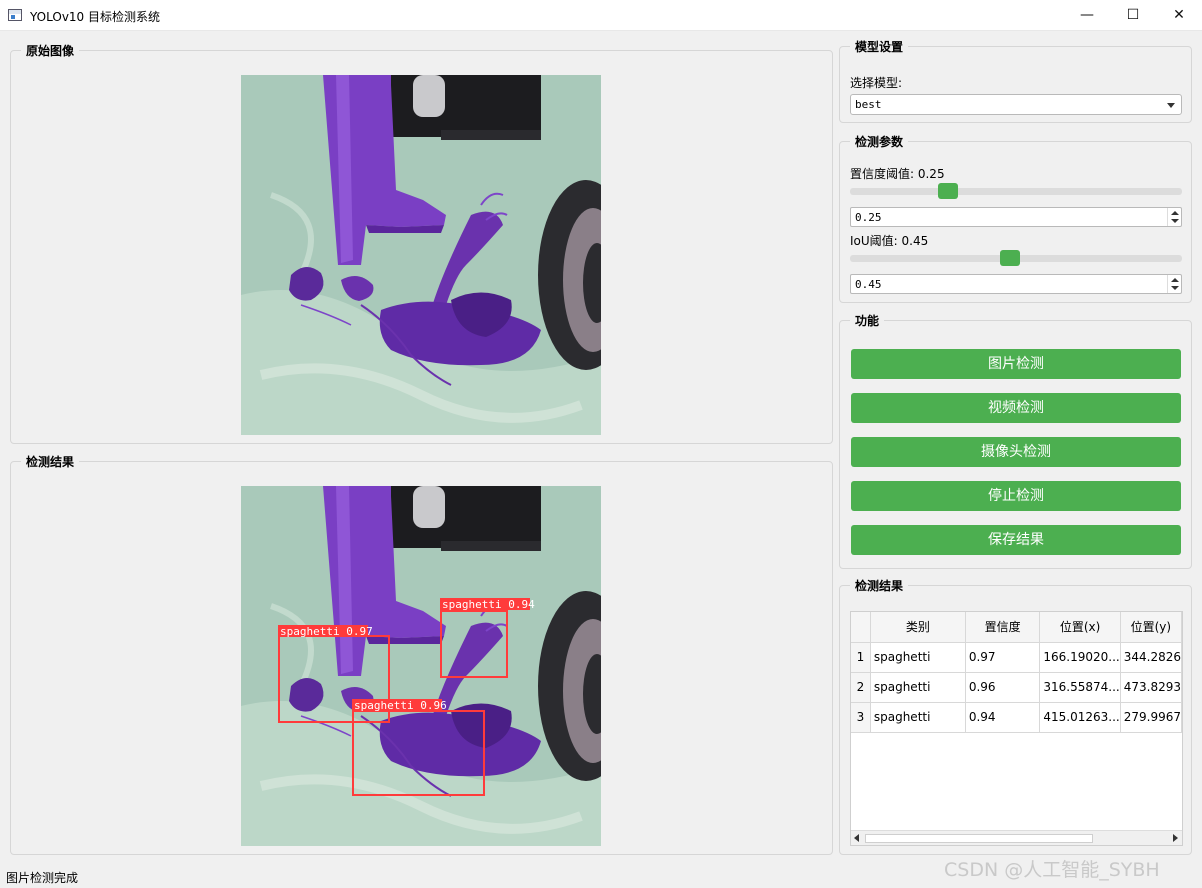 This screenshot has width=1202, height=888. What do you see at coordinates (1179, 15) in the screenshot?
I see `close-button: ✕` at bounding box center [1179, 15].